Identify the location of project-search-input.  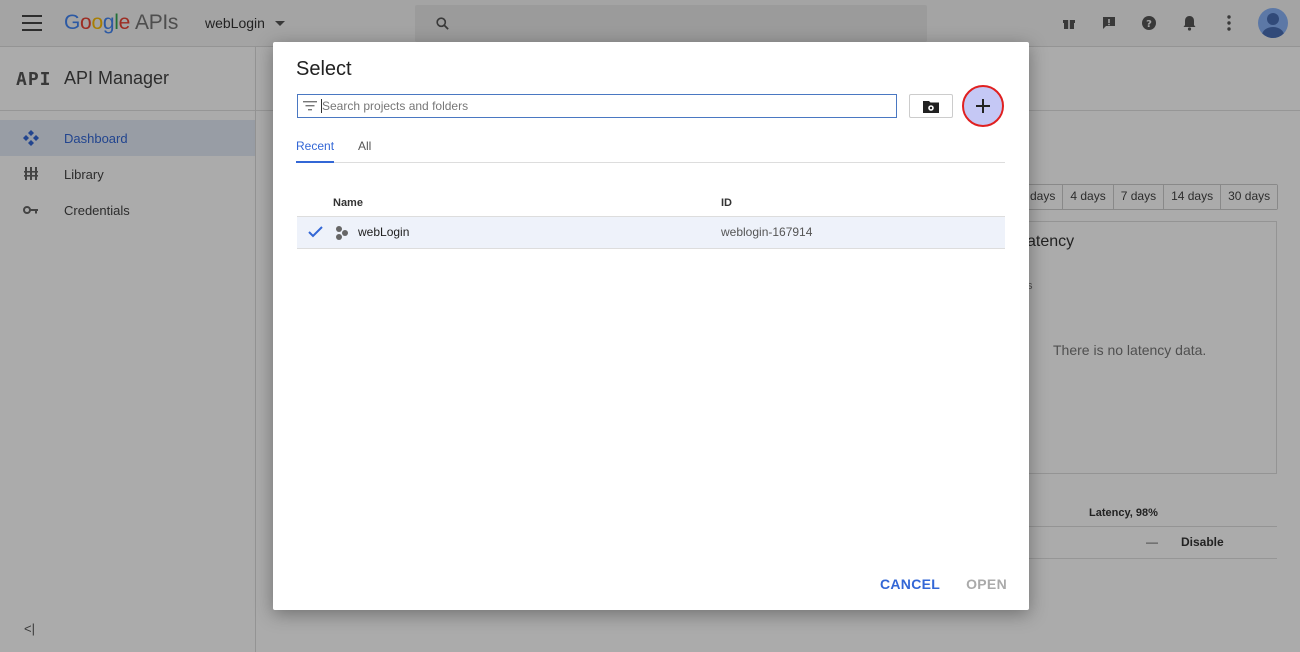
(607, 106).